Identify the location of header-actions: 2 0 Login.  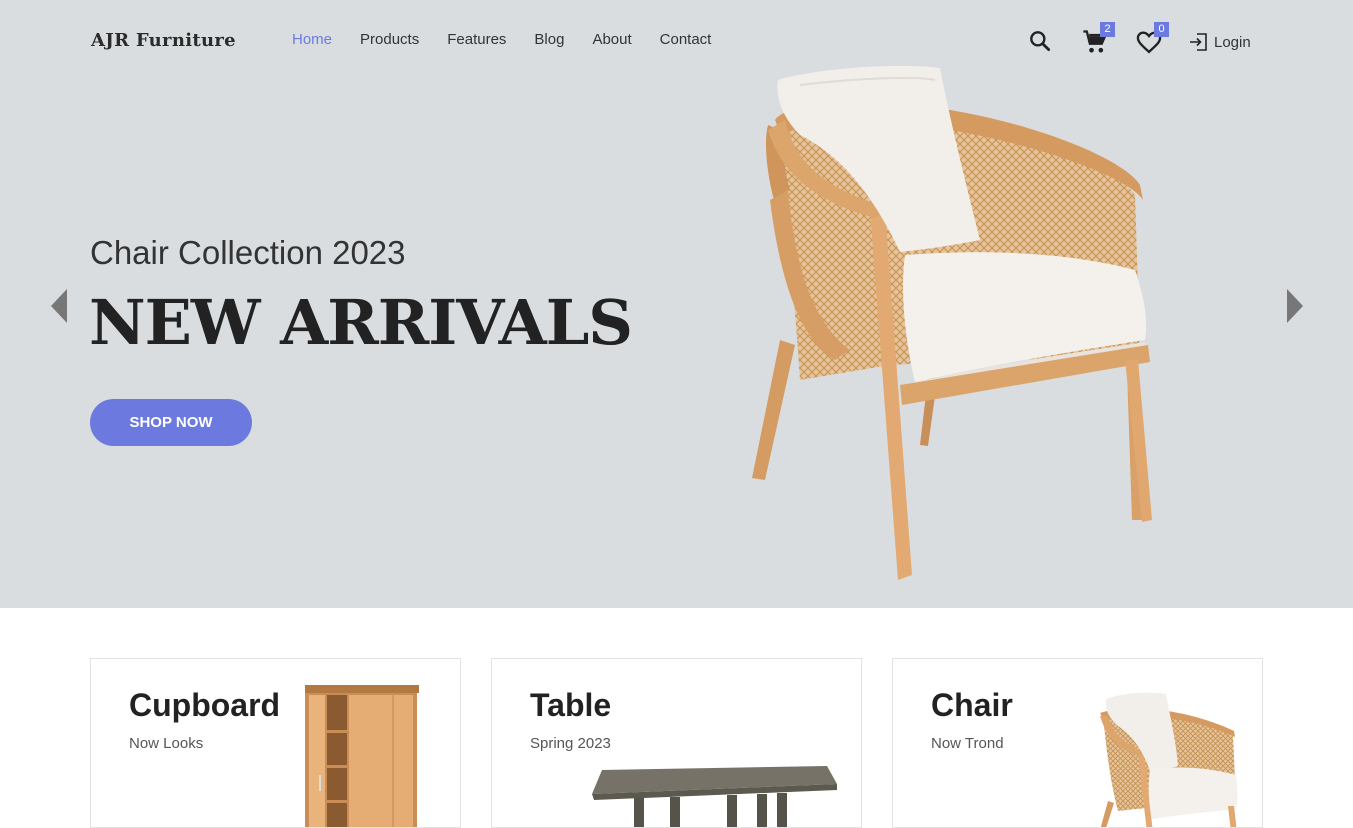
(1147, 41).